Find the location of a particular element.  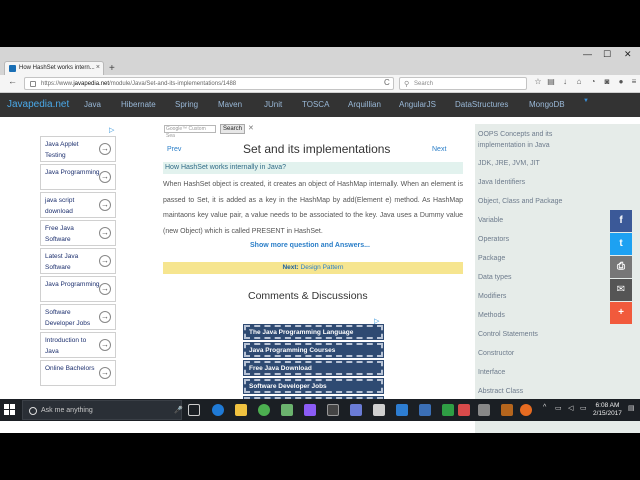

ad-link: Software Developer Jobs → is located at coordinates (78, 317).